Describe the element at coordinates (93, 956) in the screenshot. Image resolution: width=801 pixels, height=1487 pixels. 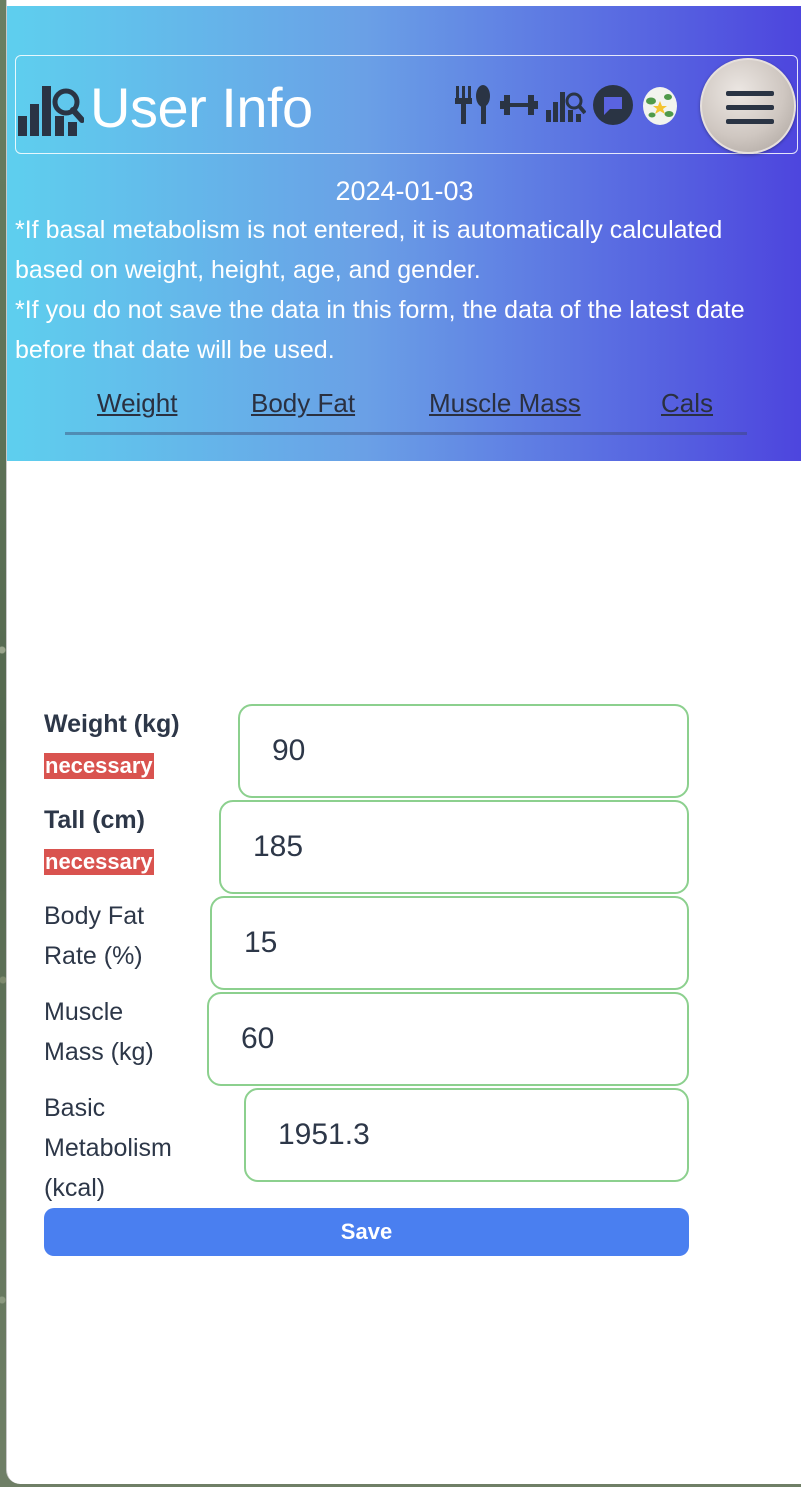
I see `body-fat-label-line: Rate (%)` at that location.